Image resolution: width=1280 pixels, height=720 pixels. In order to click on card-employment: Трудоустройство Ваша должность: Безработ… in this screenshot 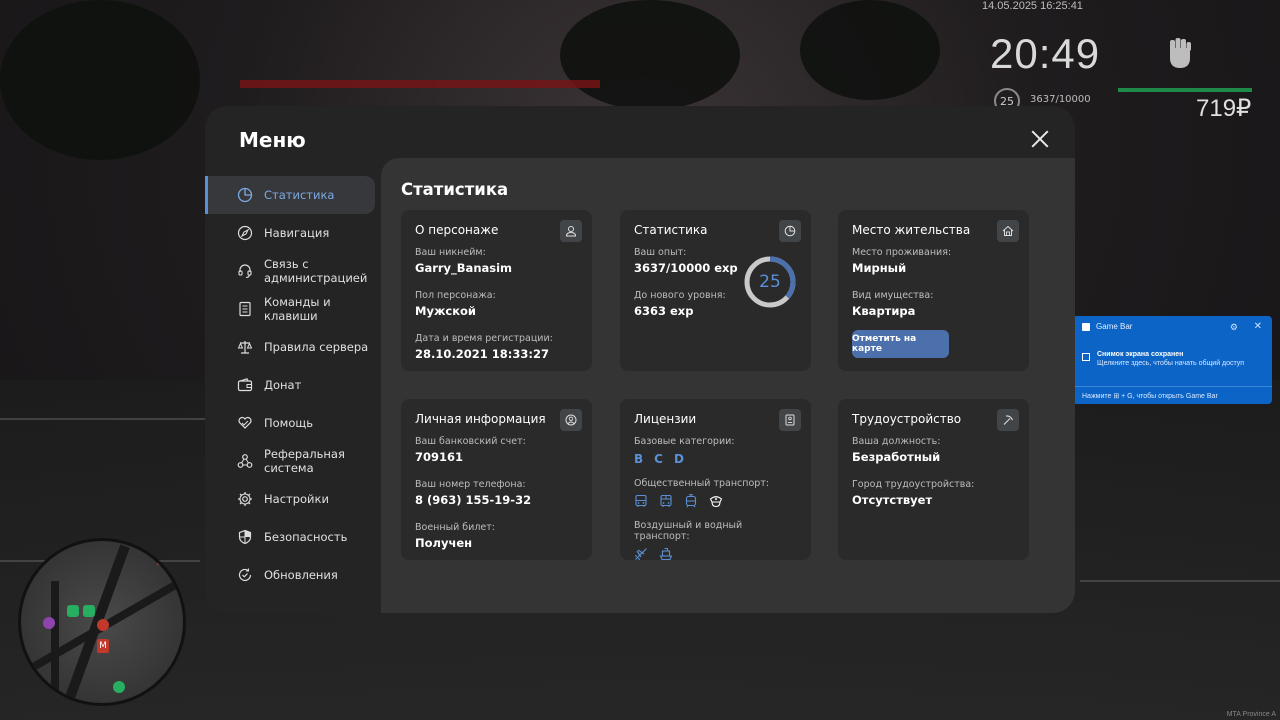, I will do `click(933, 479)`.